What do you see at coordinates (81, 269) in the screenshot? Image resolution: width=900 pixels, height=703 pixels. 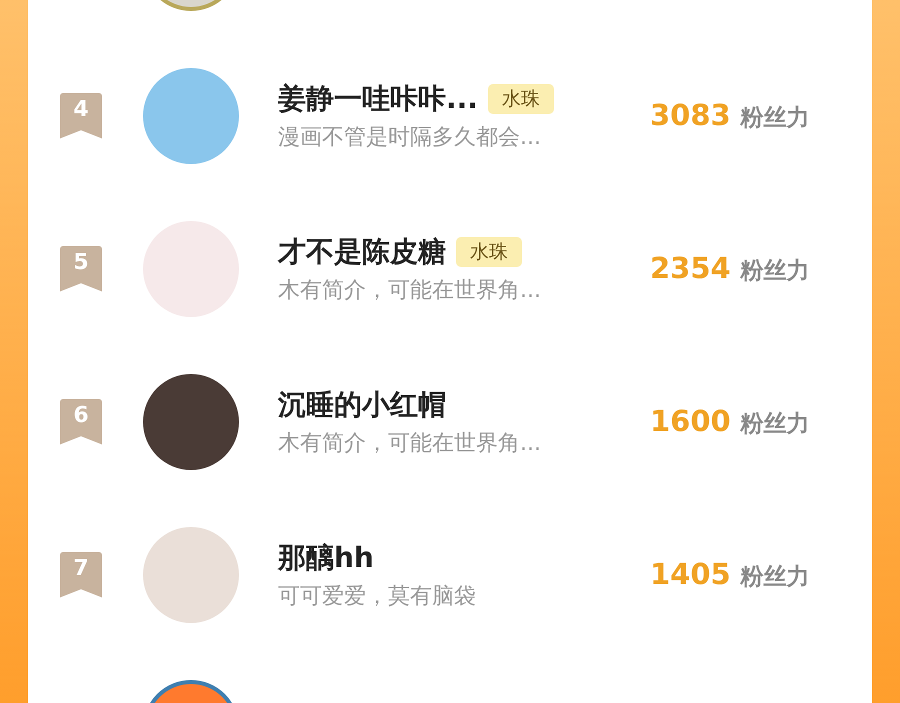 I see `rank-bookmark: 5` at bounding box center [81, 269].